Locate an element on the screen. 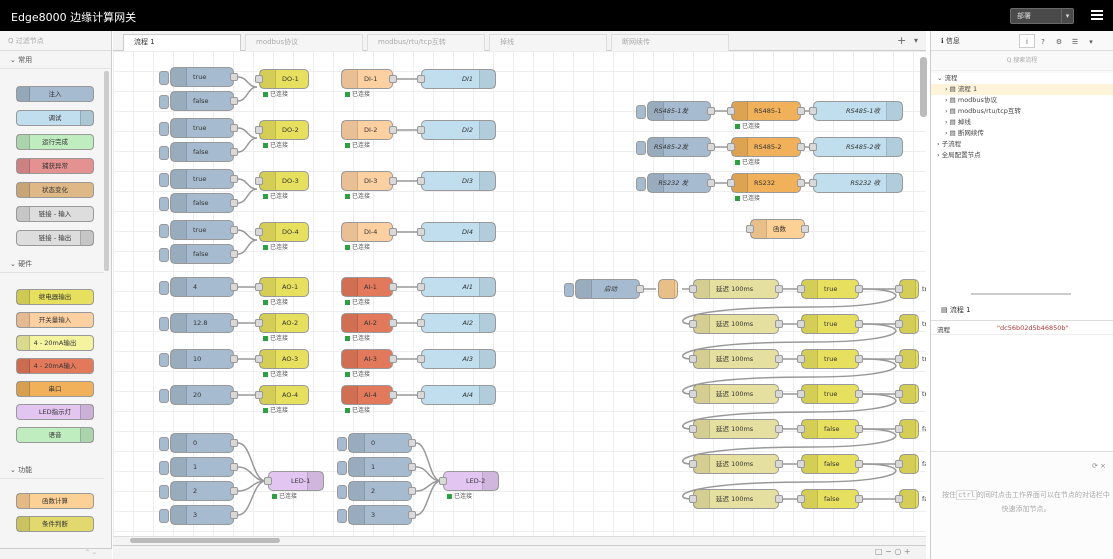  serial-node: RS232 is located at coordinates (766, 183).